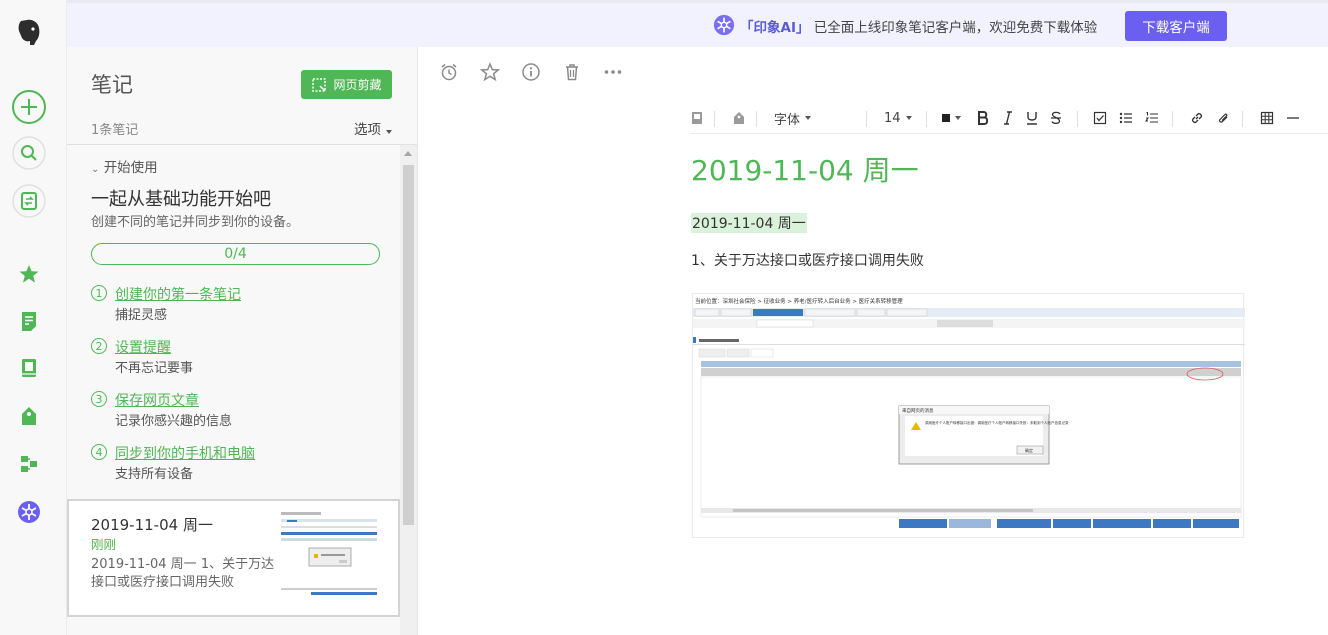 The image size is (1328, 635). What do you see at coordinates (130, 168) in the screenshot?
I see `getting-started-label: 开始使用` at bounding box center [130, 168].